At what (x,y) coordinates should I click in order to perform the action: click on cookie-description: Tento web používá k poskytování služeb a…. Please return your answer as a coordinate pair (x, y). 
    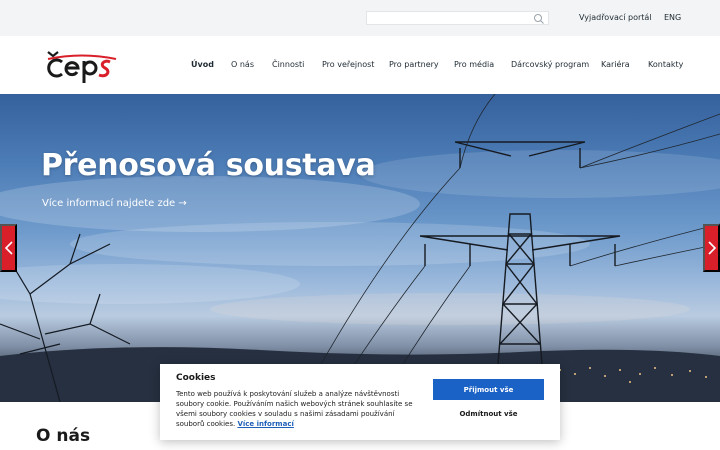
    Looking at the image, I should click on (296, 409).